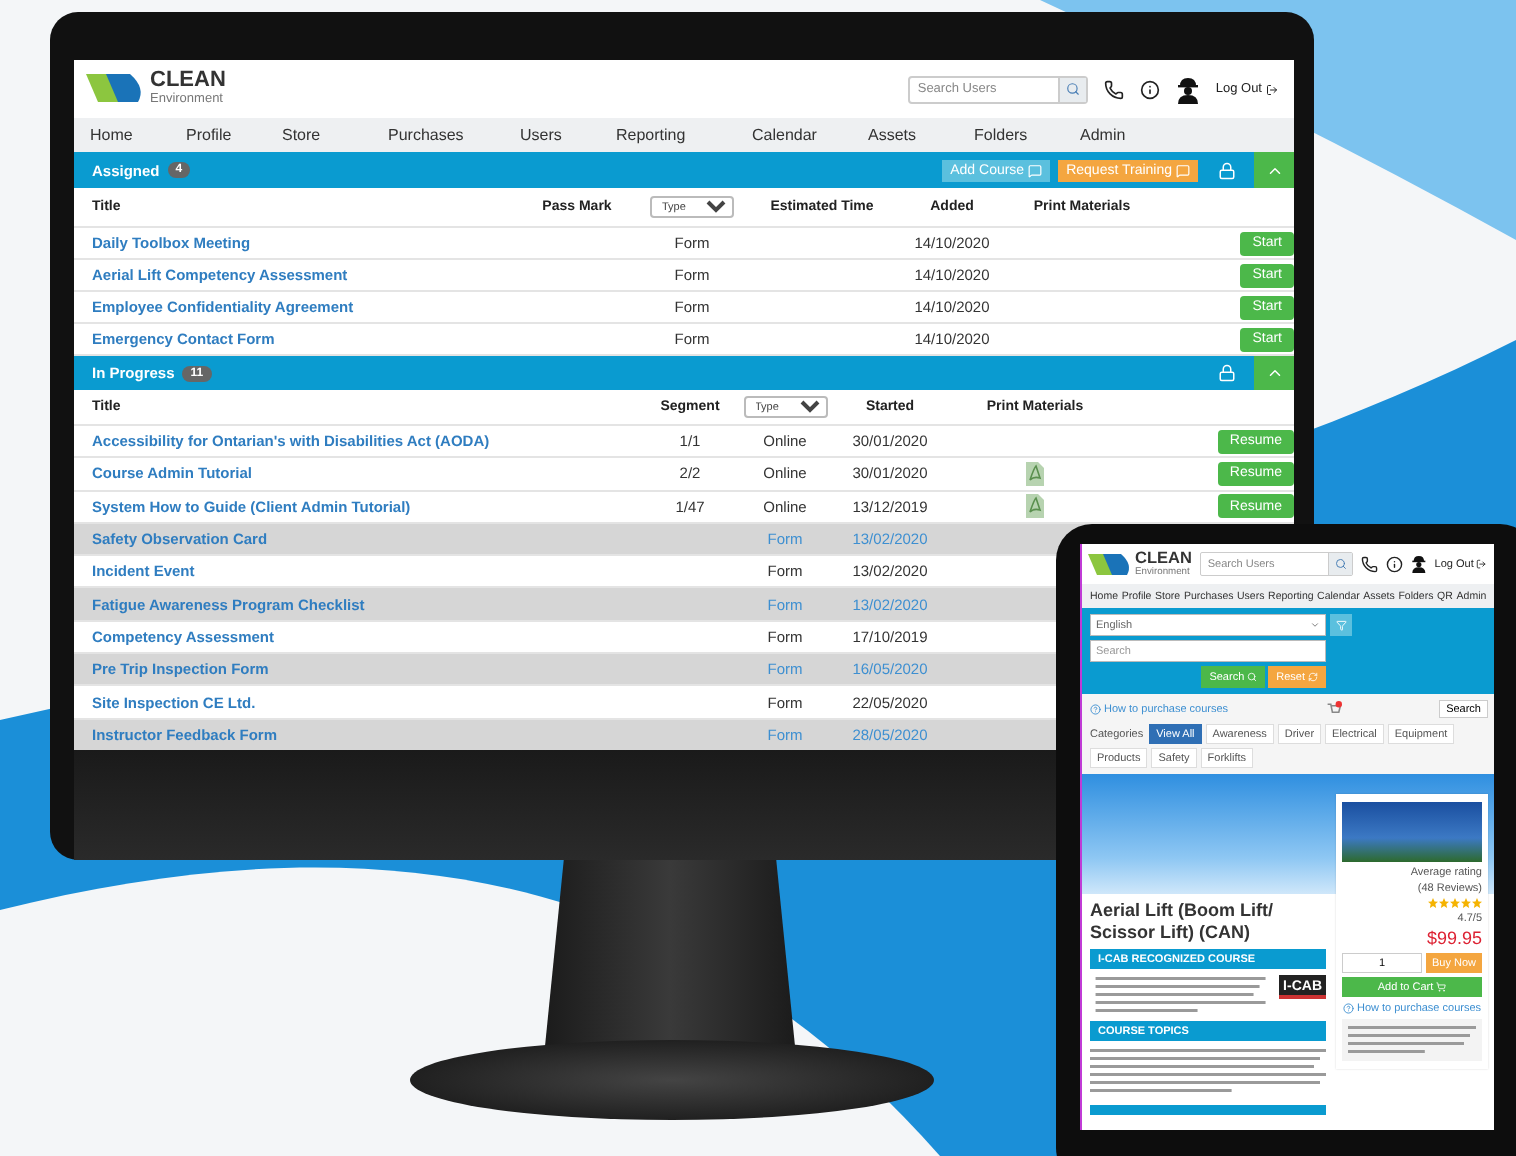 This screenshot has width=1516, height=1156. Describe the element at coordinates (1272, 89) in the screenshot. I see `logout-icon` at that location.